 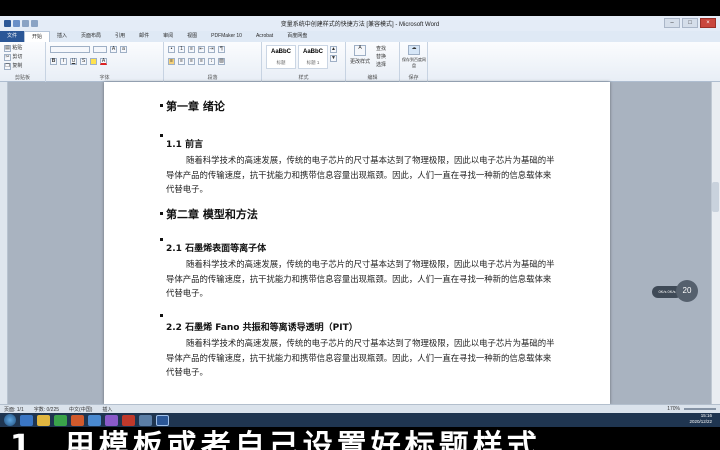 What do you see at coordinates (53, 61) in the screenshot?
I see `bold-icon: B` at bounding box center [53, 61].